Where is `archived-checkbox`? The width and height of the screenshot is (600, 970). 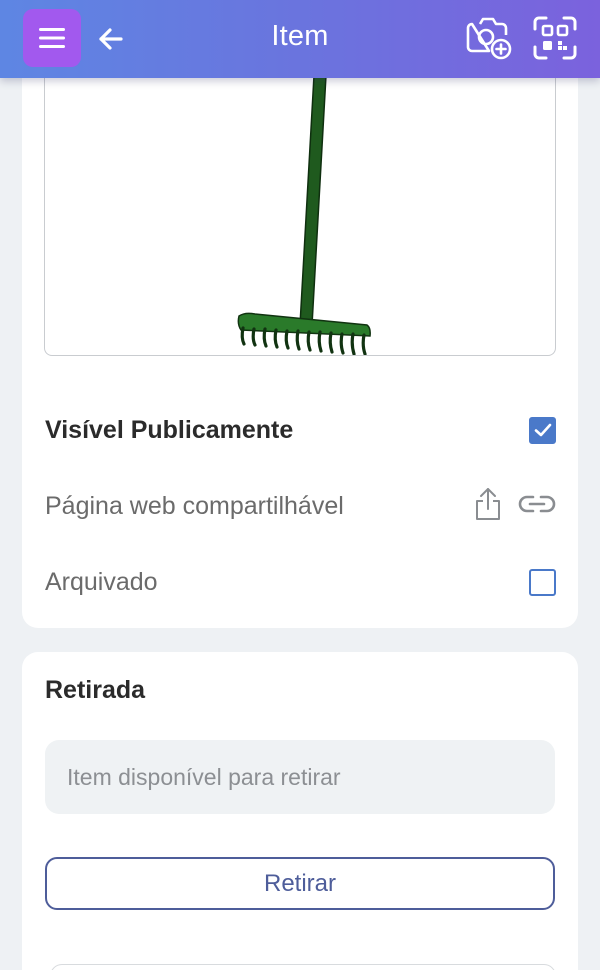 archived-checkbox is located at coordinates (542, 582).